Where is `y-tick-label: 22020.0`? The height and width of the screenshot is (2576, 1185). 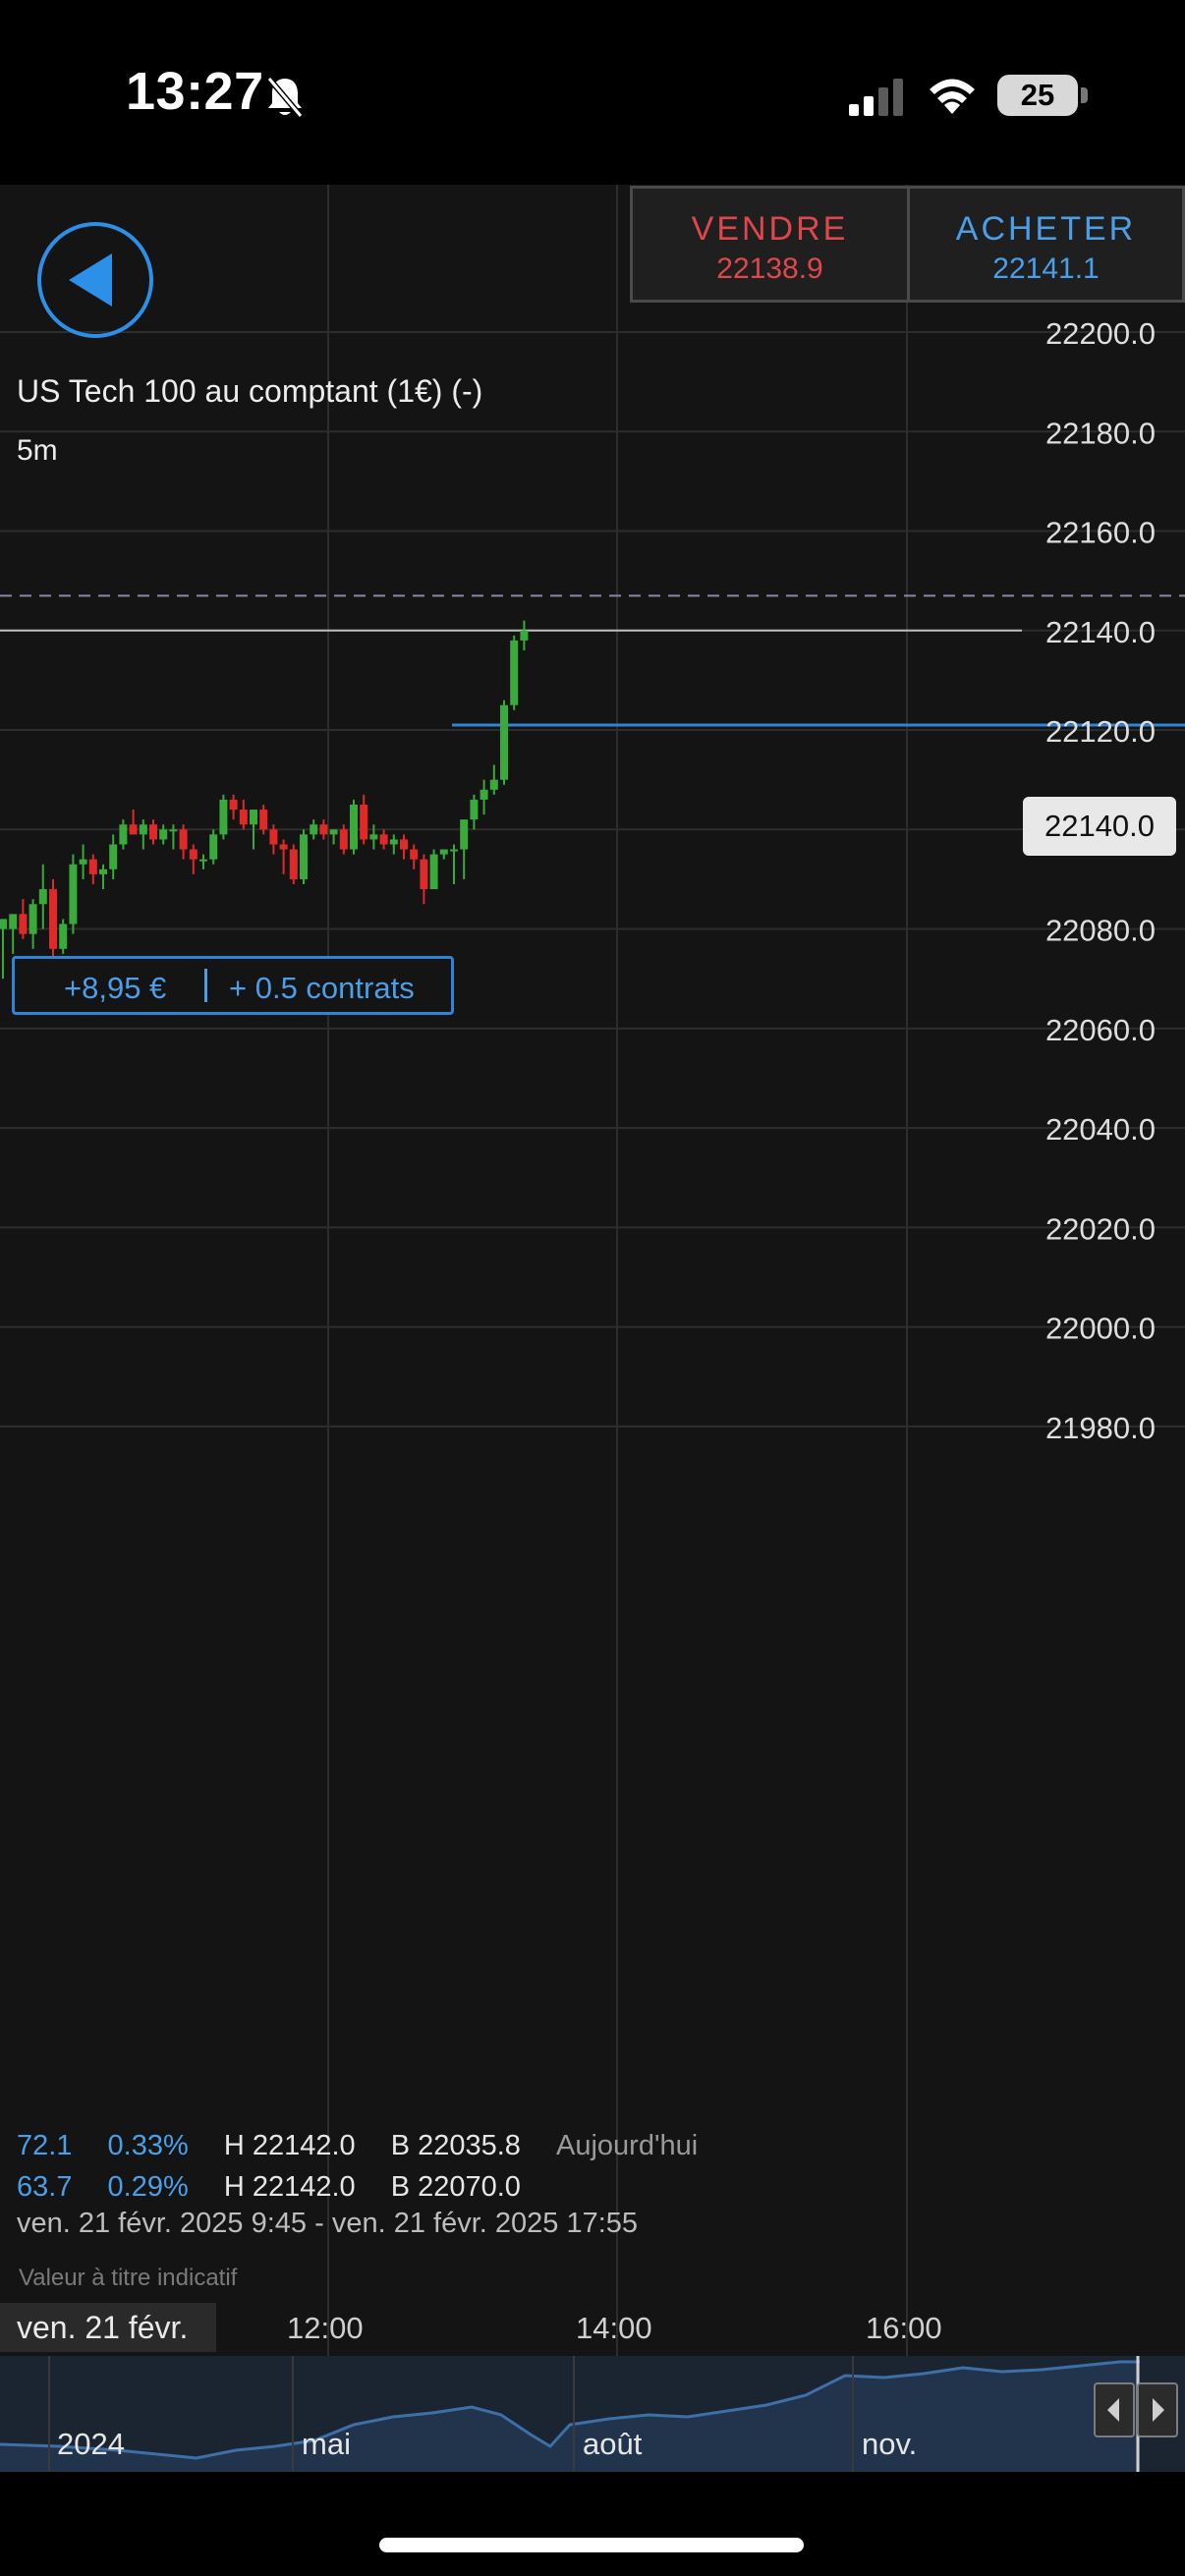
y-tick-label: 22020.0 is located at coordinates (1100, 1228).